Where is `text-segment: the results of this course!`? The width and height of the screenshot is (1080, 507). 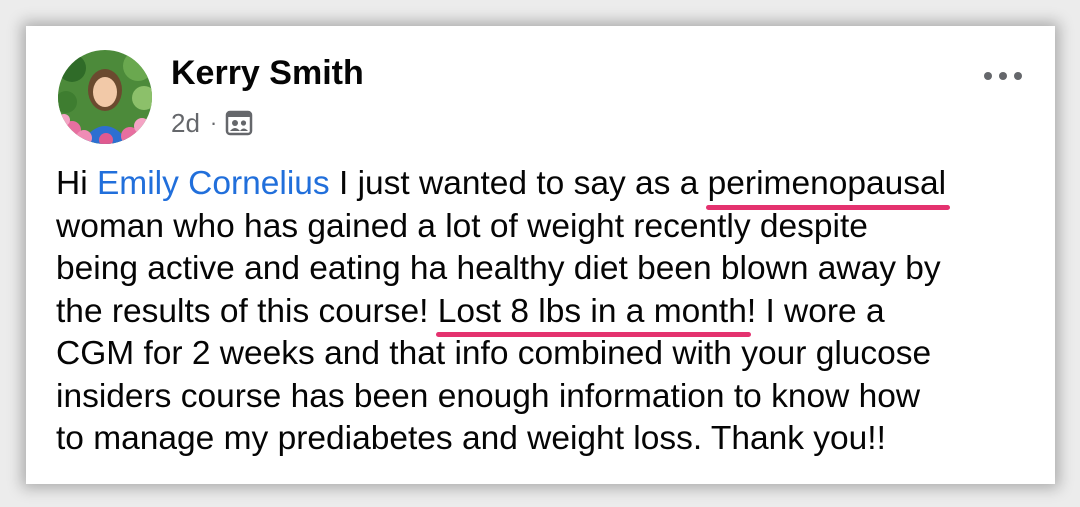
text-segment: the results of this course! is located at coordinates (247, 311).